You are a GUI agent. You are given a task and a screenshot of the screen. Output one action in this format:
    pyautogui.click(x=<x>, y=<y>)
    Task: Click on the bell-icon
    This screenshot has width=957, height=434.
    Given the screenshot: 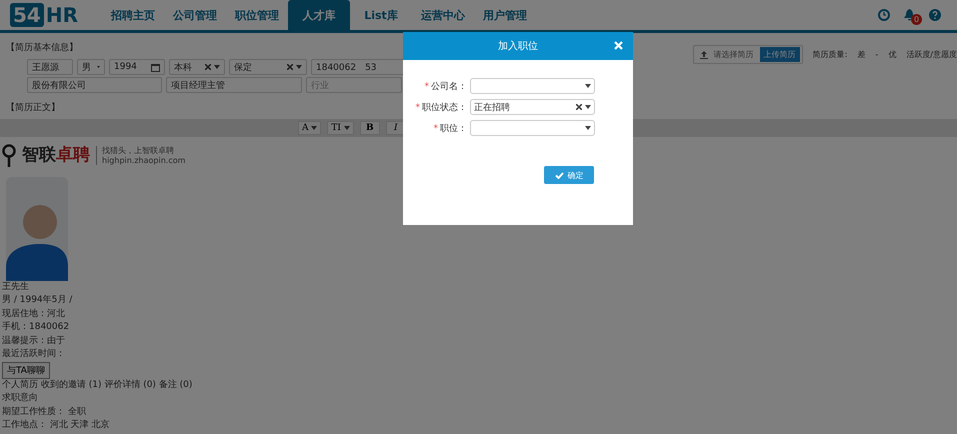 What is the action you would take?
    pyautogui.click(x=909, y=15)
    